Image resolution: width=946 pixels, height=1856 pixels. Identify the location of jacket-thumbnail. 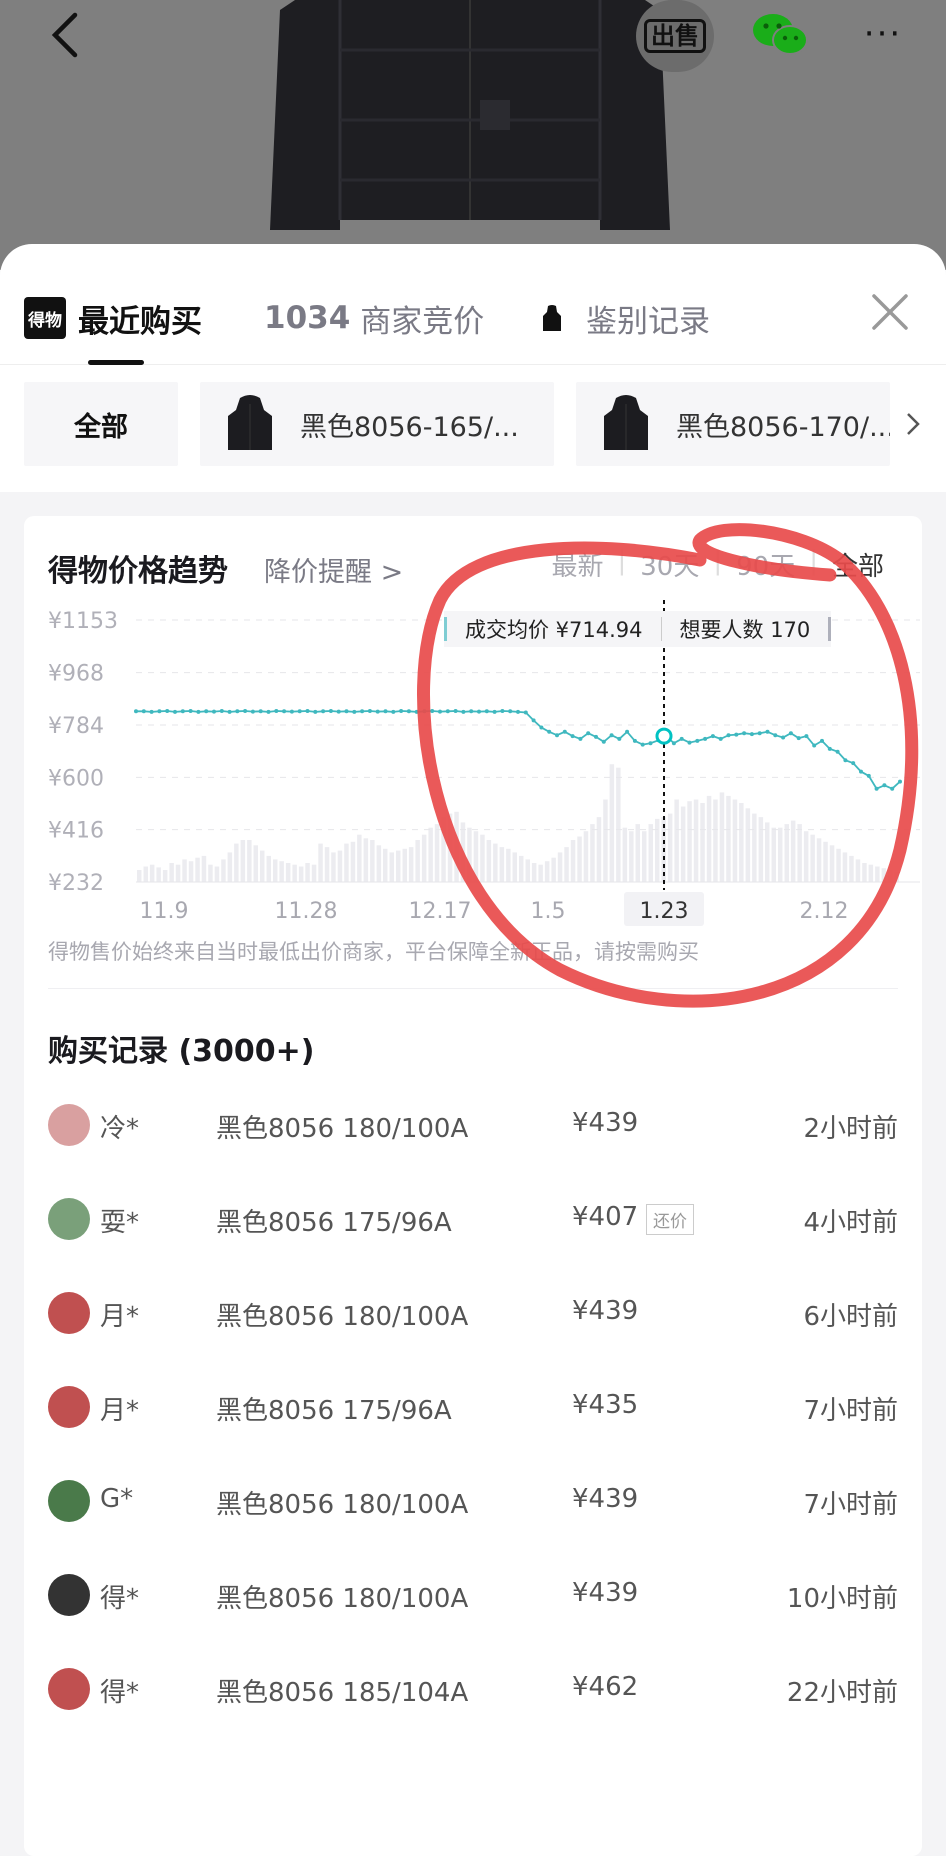
(626, 422).